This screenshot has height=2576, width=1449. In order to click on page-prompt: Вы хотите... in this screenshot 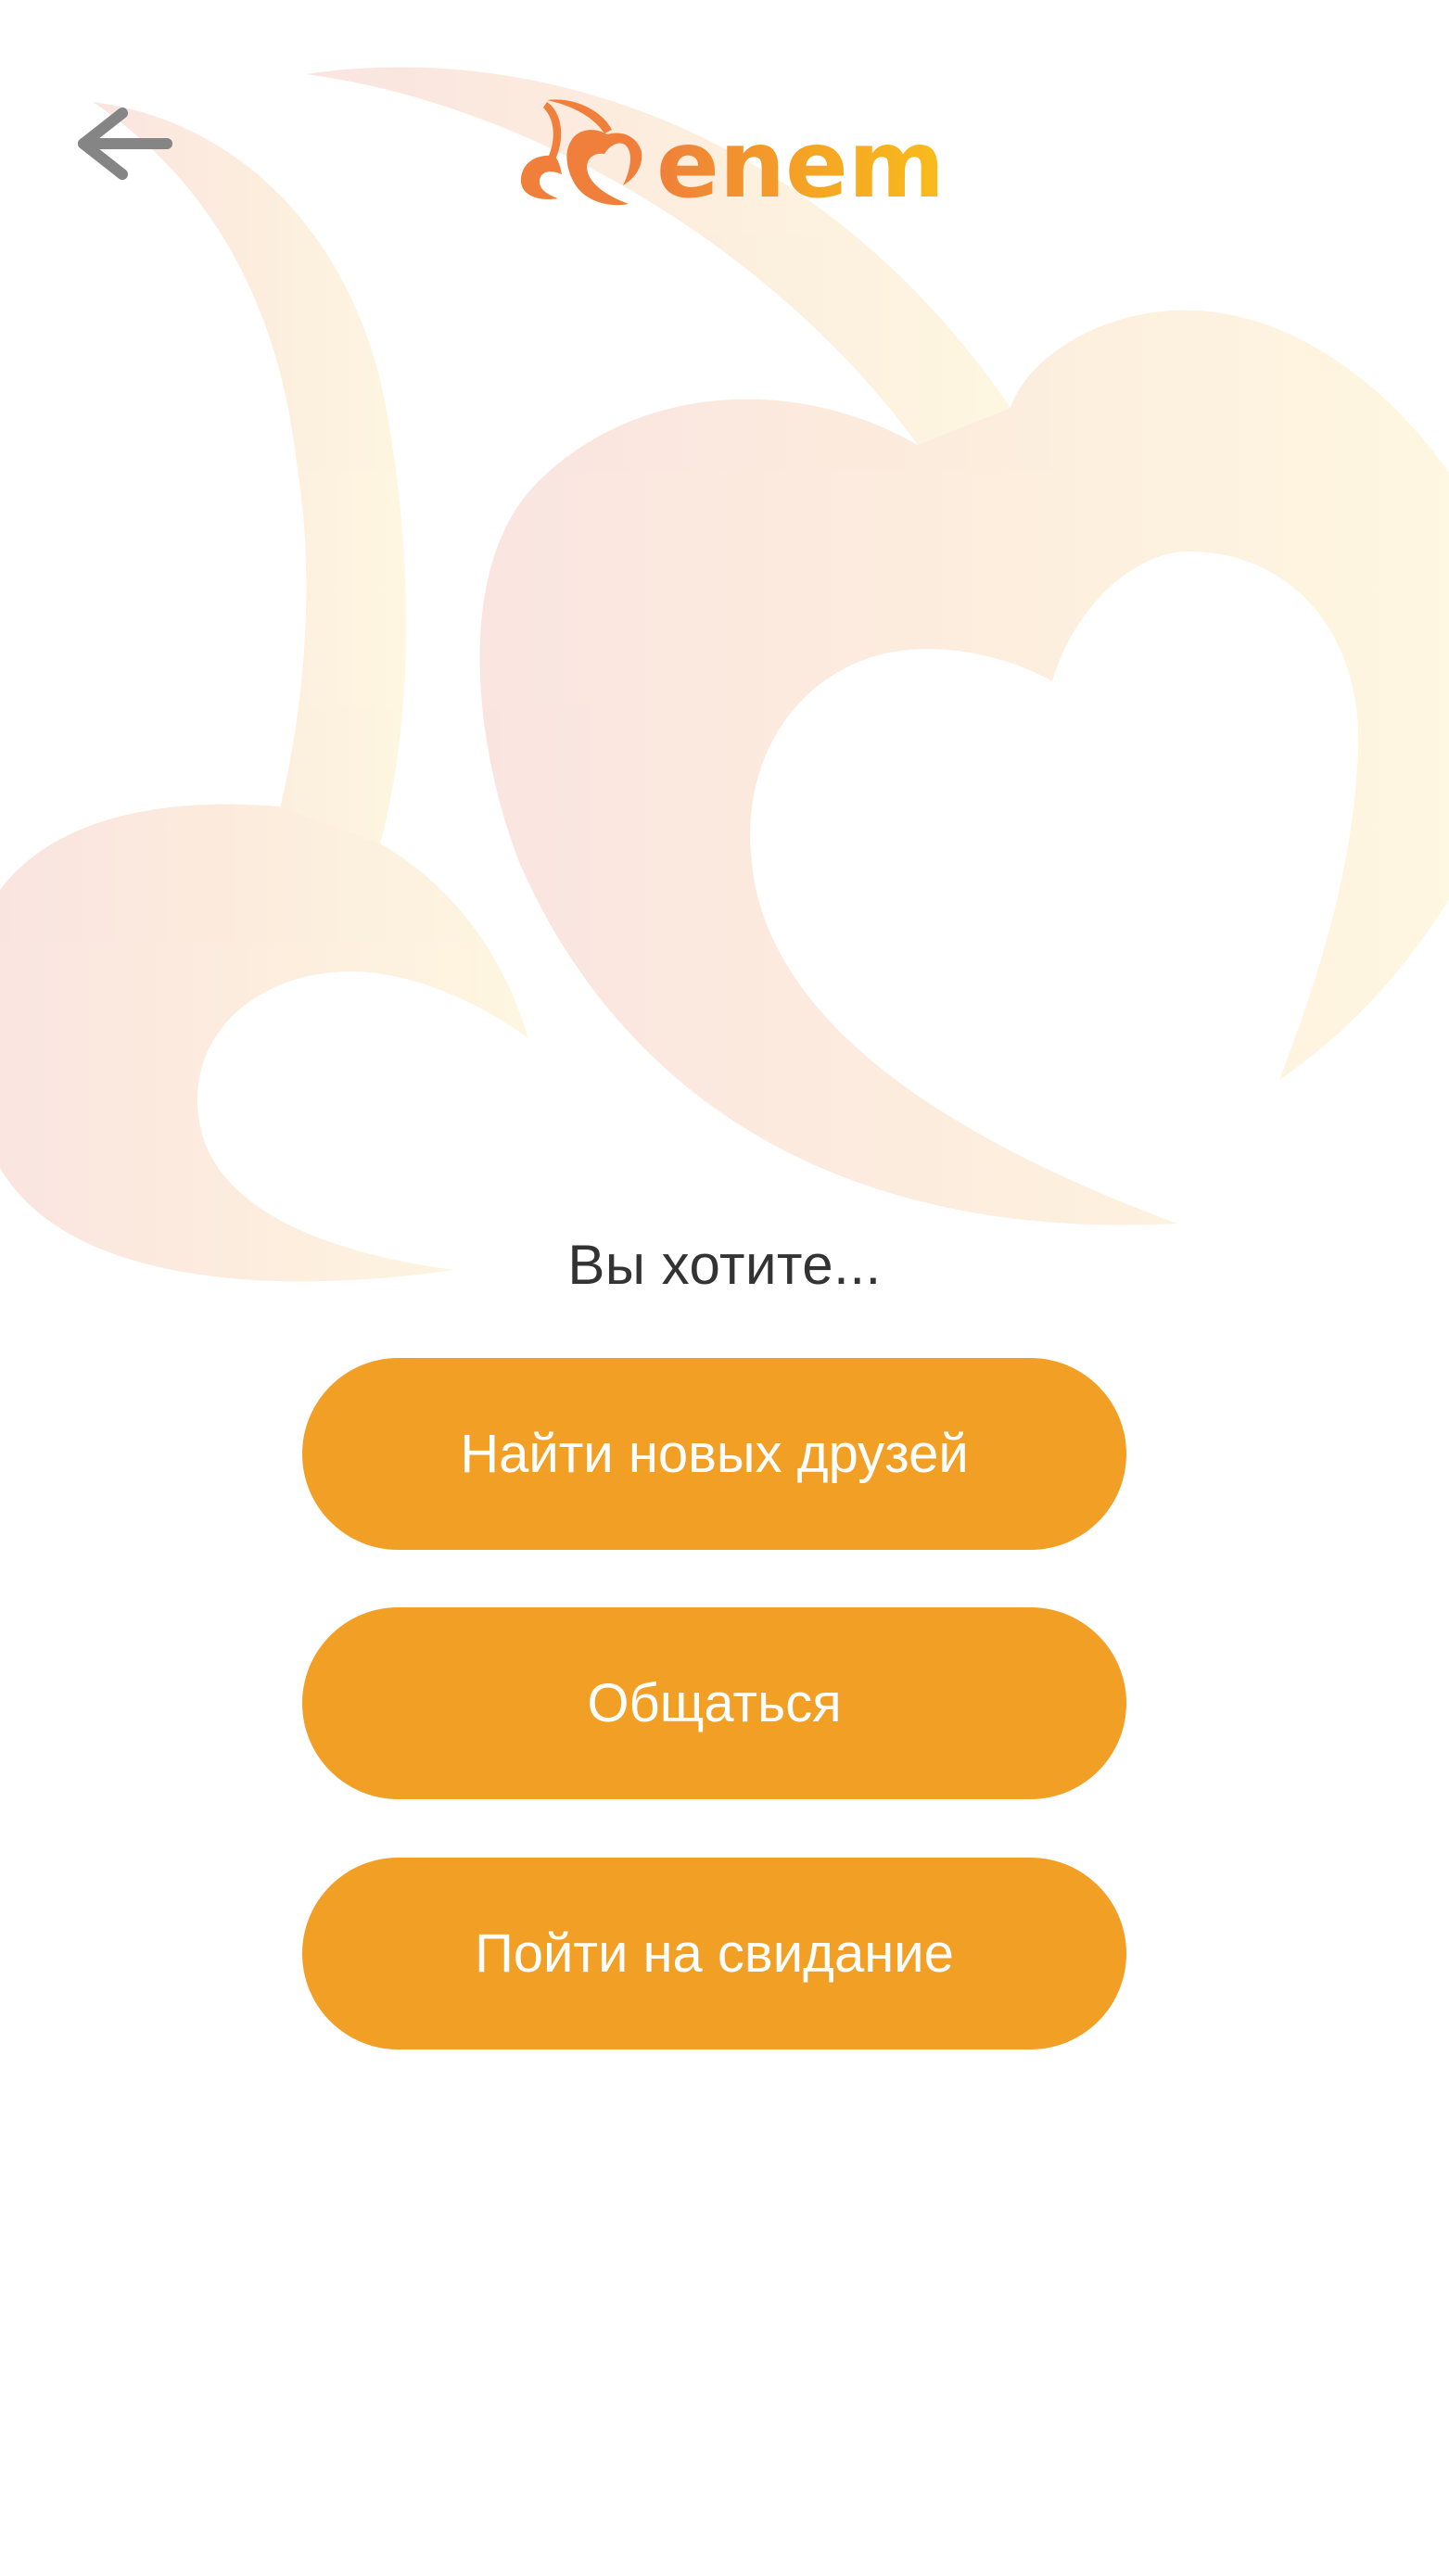, I will do `click(724, 1265)`.